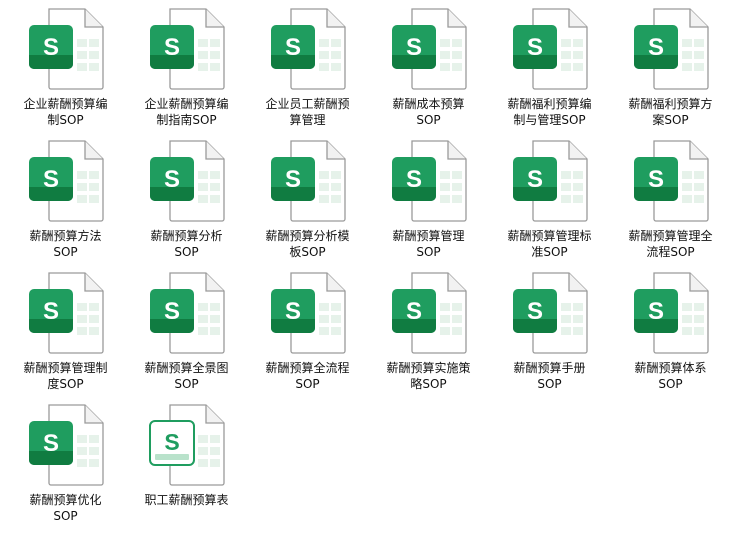  I want to click on file-item-17: S 薪酬预算手册 SOP, so click(549, 337).